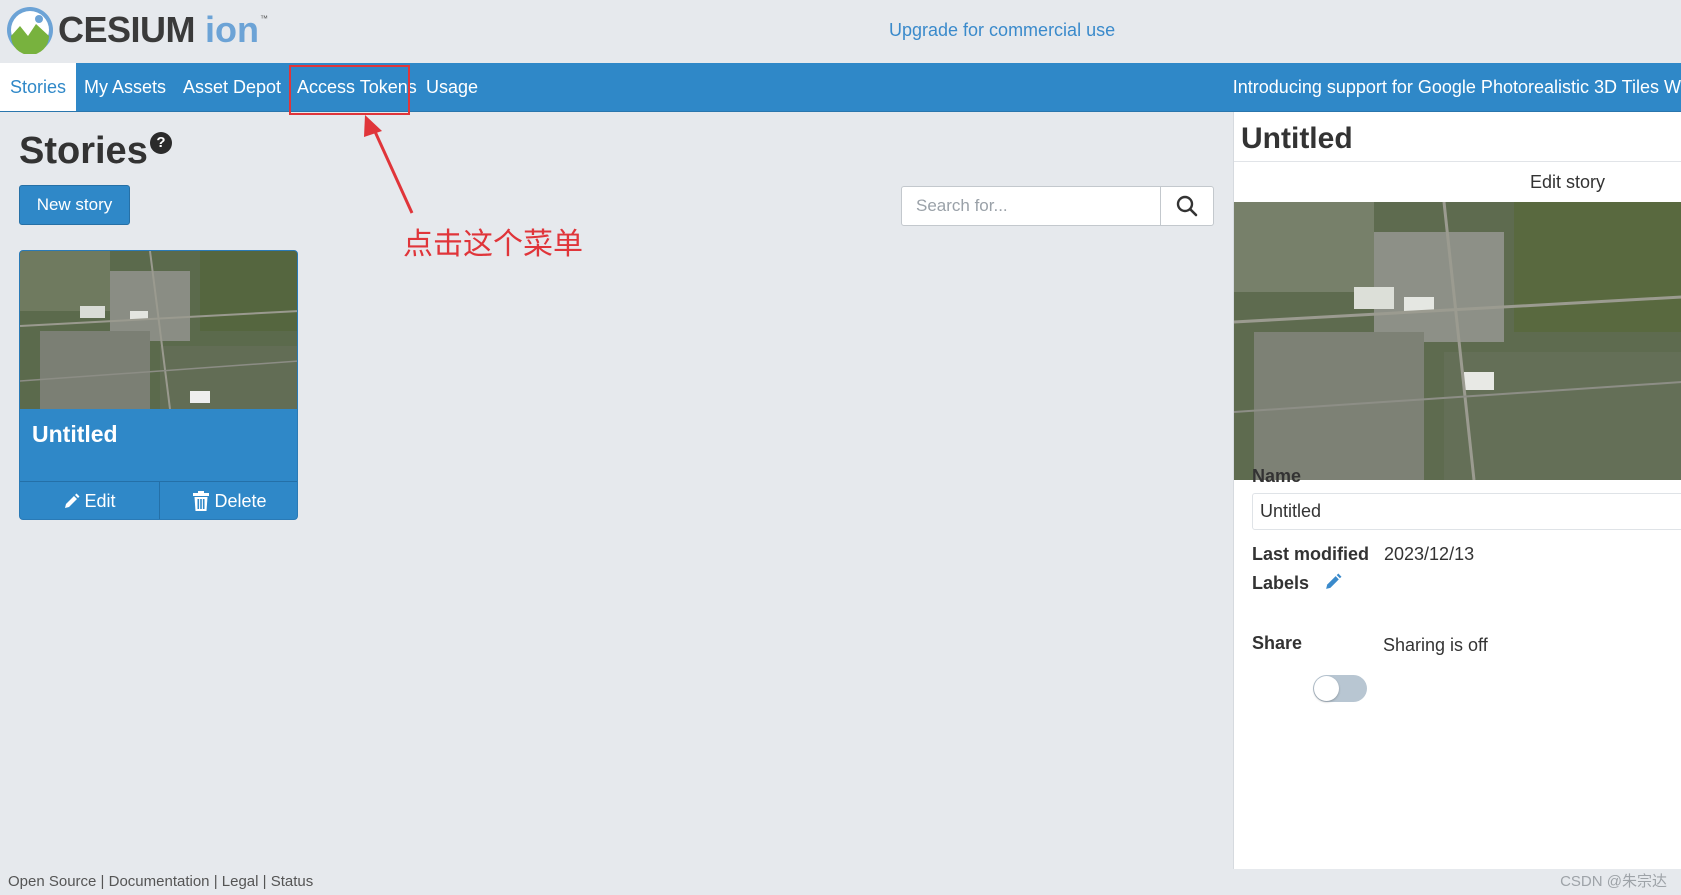 The image size is (1681, 895). I want to click on page-title: Stories, so click(83, 151).